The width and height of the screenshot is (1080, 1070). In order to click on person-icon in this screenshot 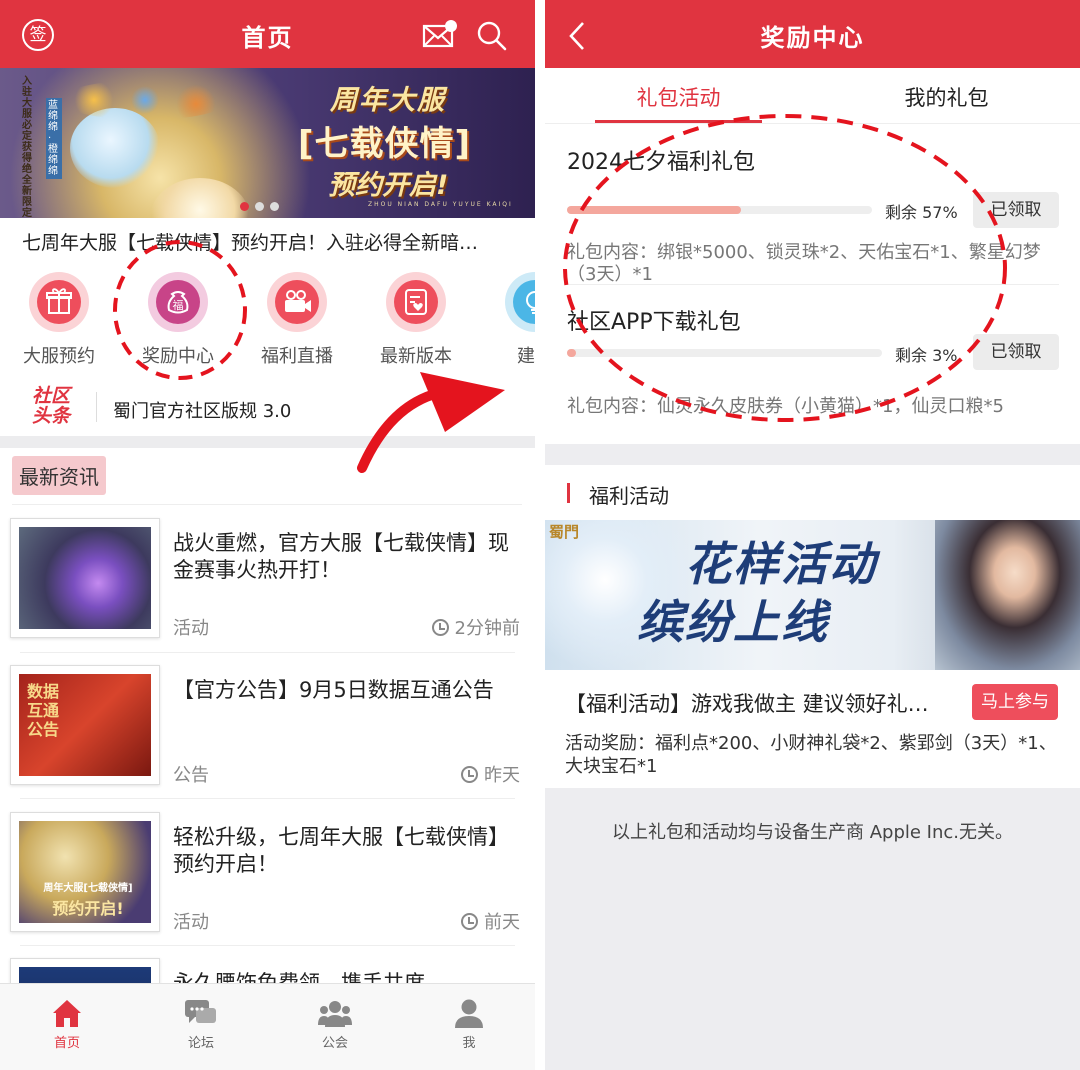, I will do `click(469, 1013)`.